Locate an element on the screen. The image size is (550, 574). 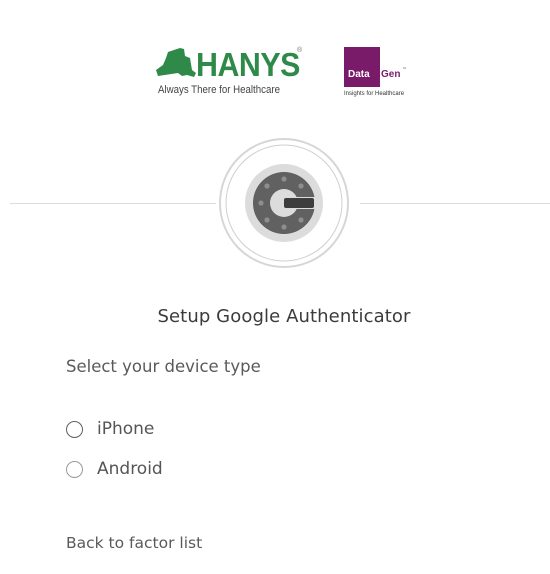
datagen-logo: Data Gen ™ Insights for Healthcare is located at coordinates (380, 75).